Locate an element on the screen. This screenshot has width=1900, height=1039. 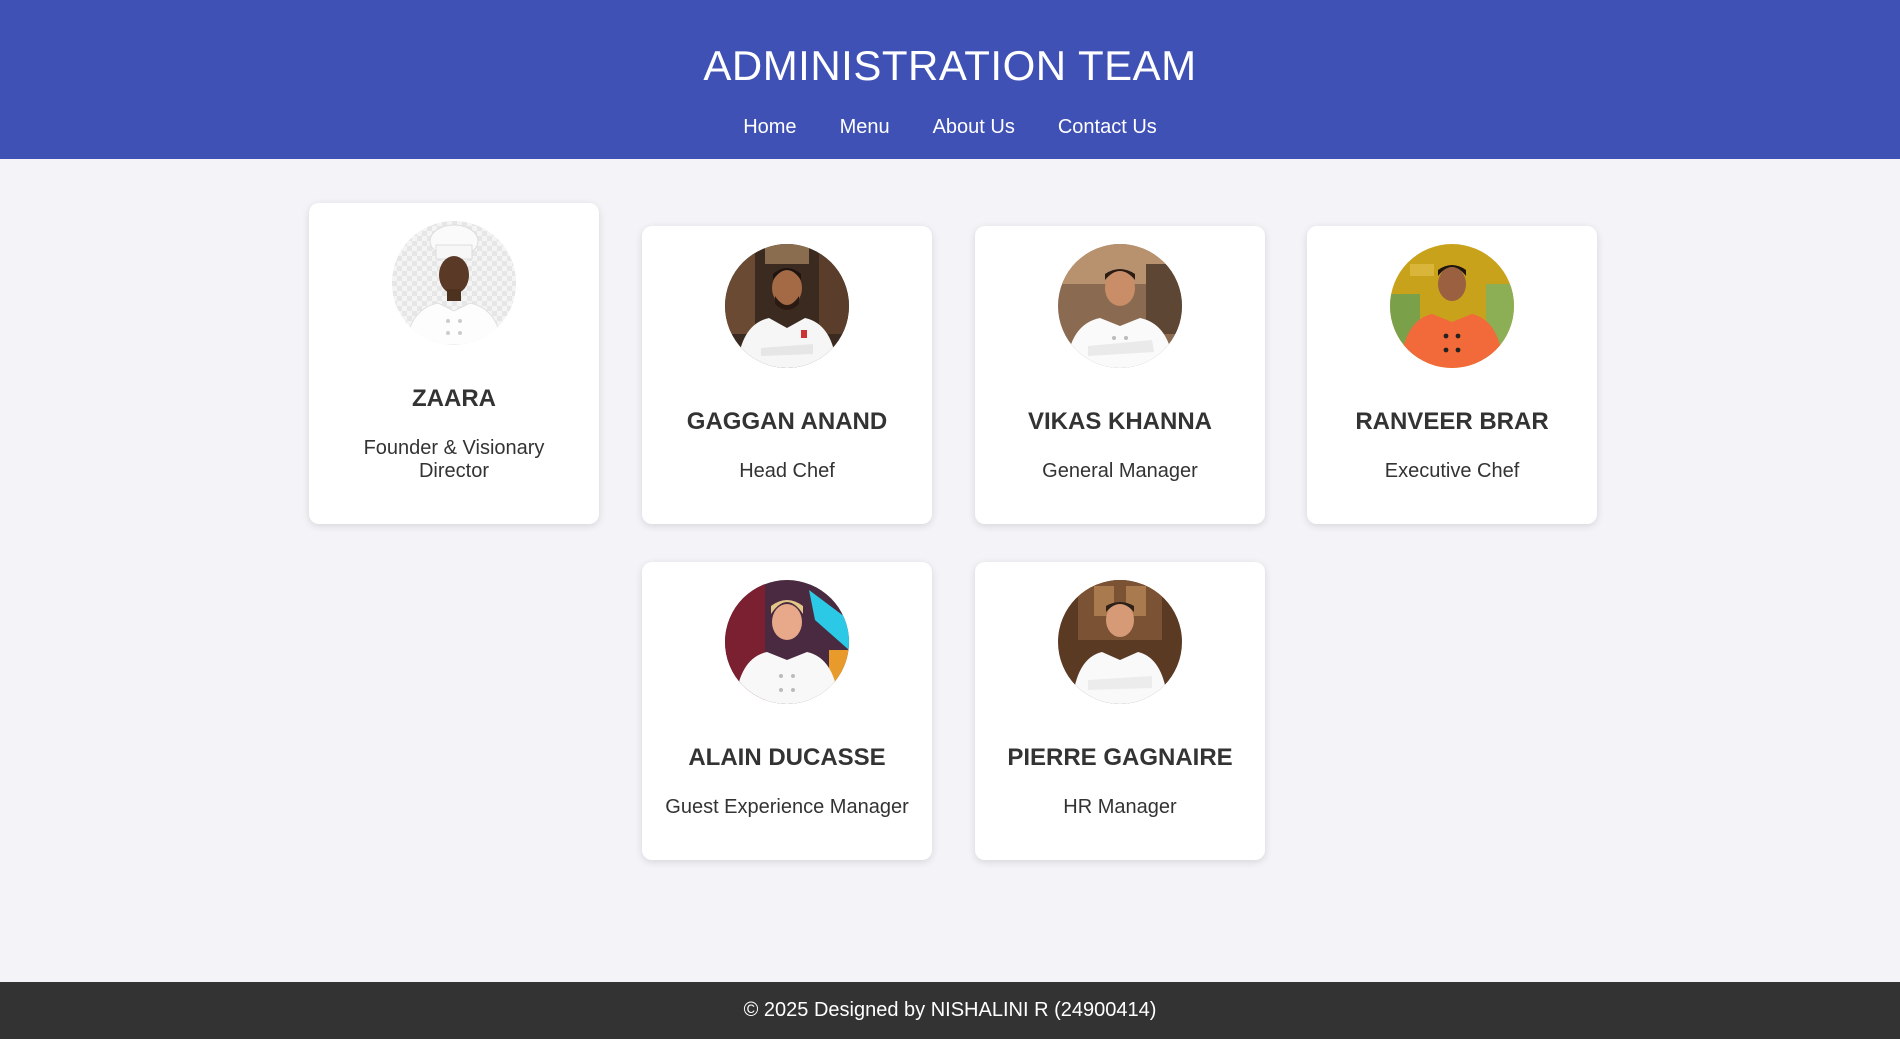
nav-about-link: About Us is located at coordinates (974, 127).